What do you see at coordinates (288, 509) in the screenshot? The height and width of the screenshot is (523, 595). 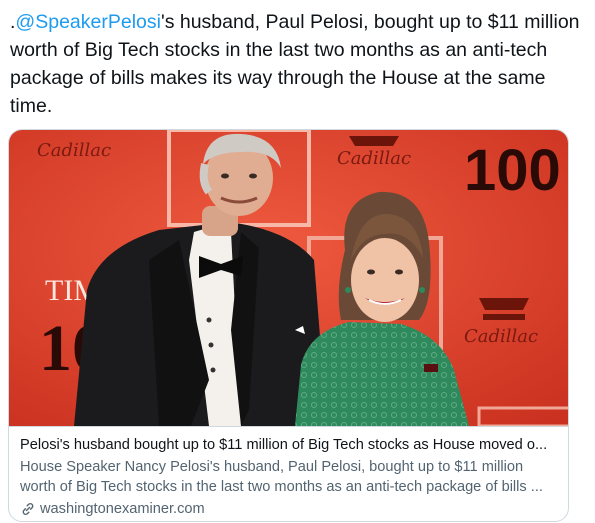 I see `card-domain: washingtonexaminer.com` at bounding box center [288, 509].